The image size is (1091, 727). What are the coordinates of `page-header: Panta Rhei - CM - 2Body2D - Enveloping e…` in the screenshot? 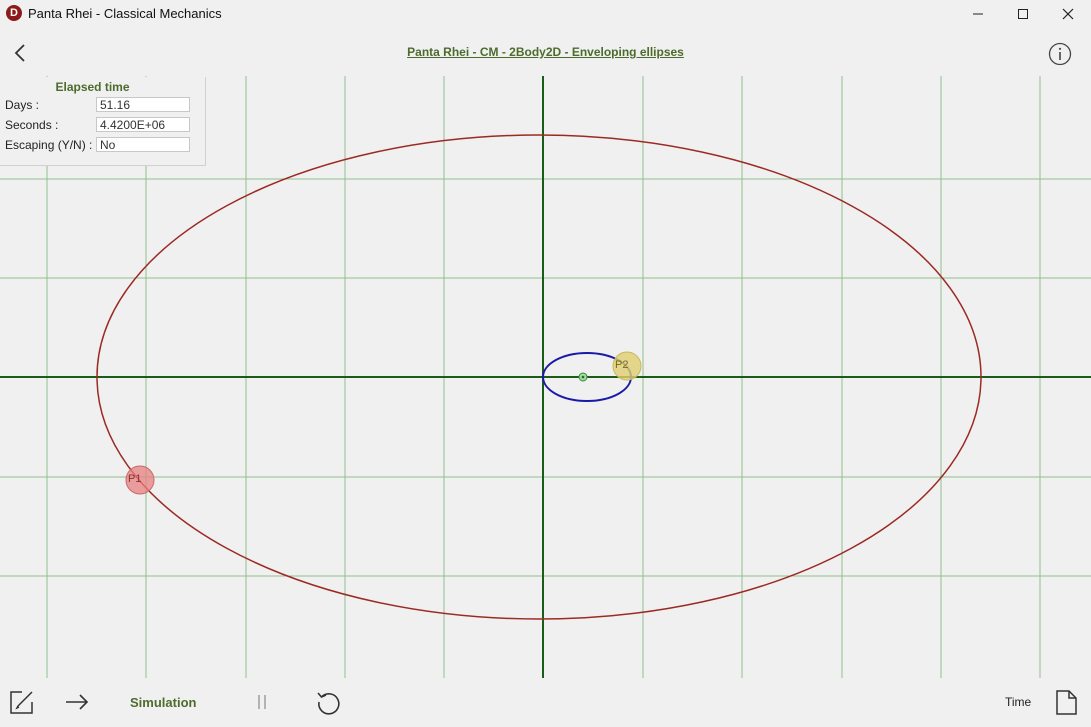 It's located at (545, 52).